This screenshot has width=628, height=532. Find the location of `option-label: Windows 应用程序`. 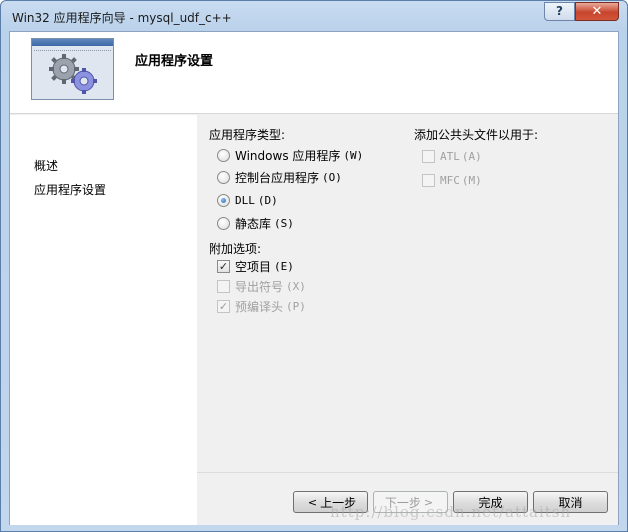

option-label: Windows 应用程序 is located at coordinates (288, 155).